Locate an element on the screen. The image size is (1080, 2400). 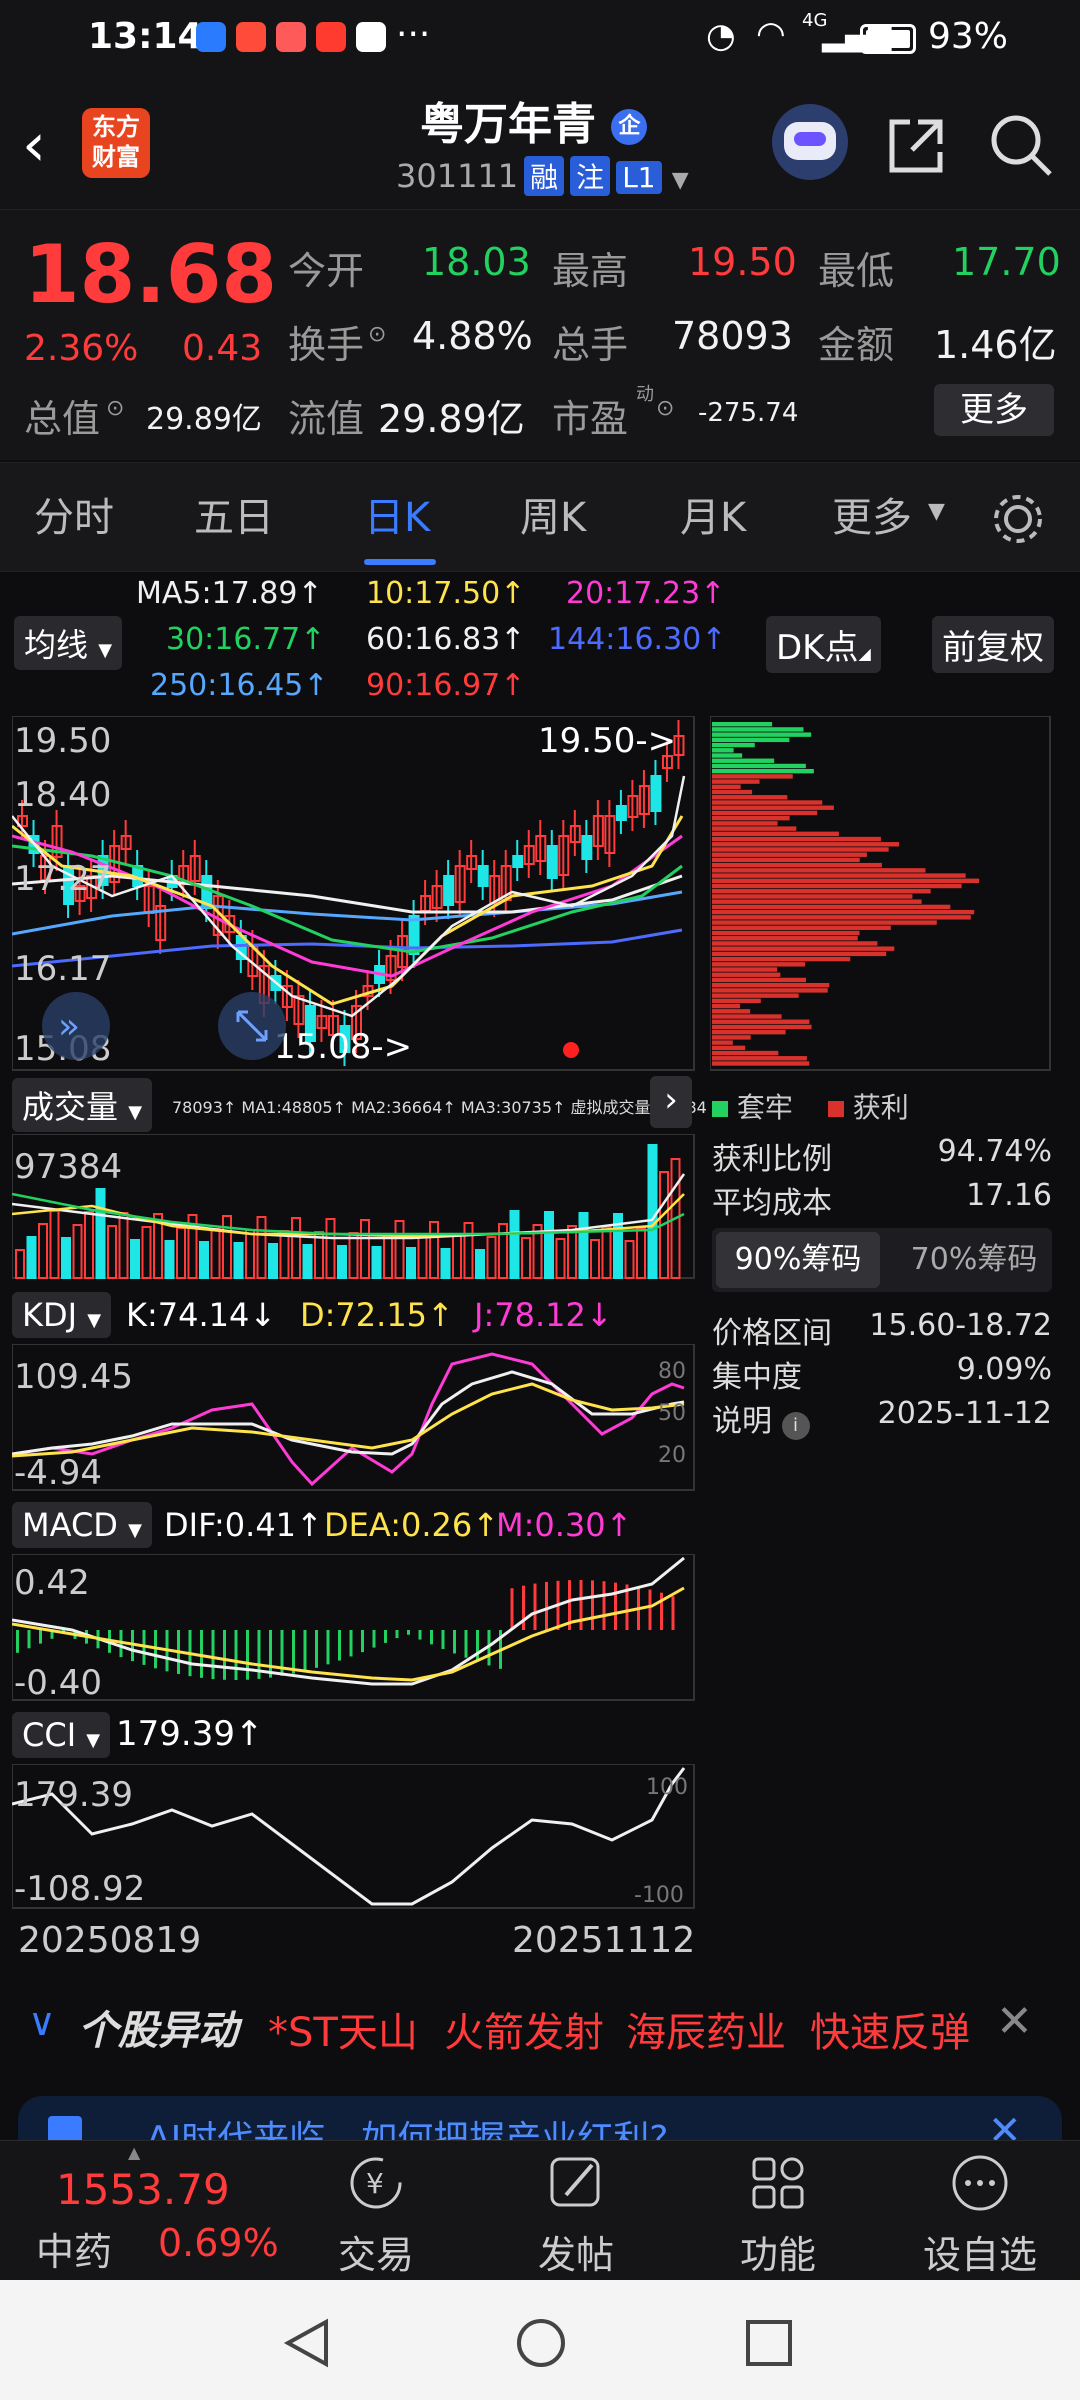
cci-selector: CCI ▼ is located at coordinates (61, 1735).